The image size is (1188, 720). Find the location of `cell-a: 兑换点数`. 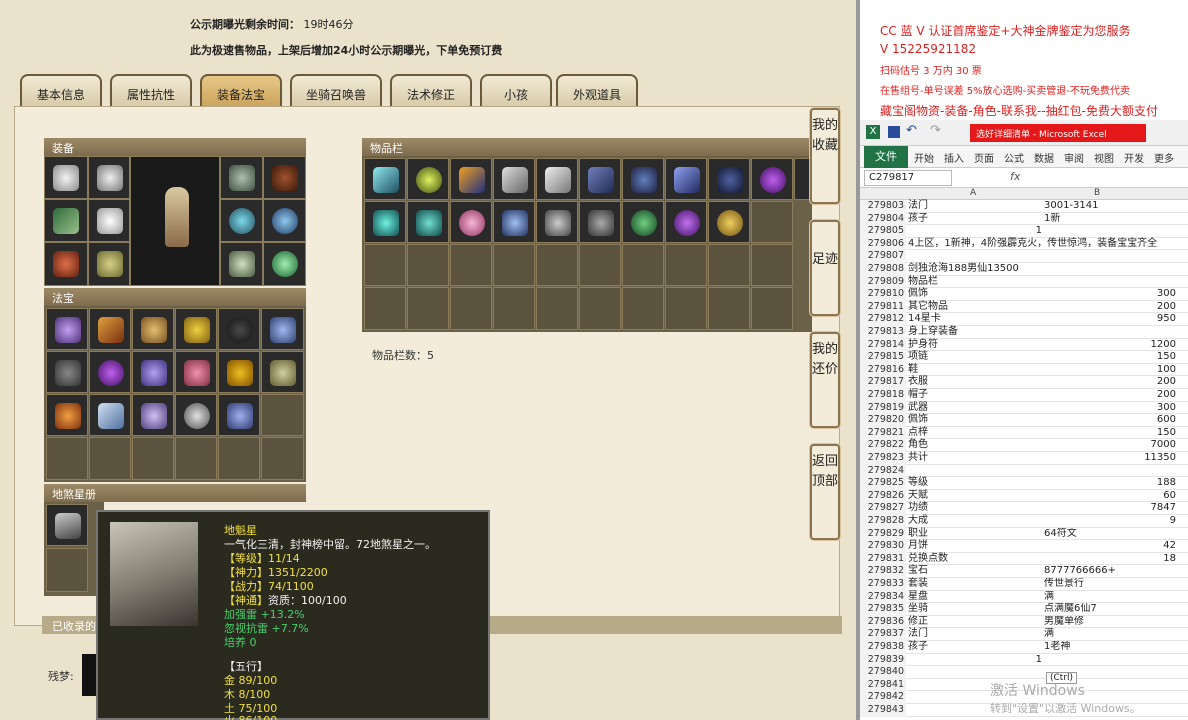

cell-a: 兑换点数 is located at coordinates (975, 559).